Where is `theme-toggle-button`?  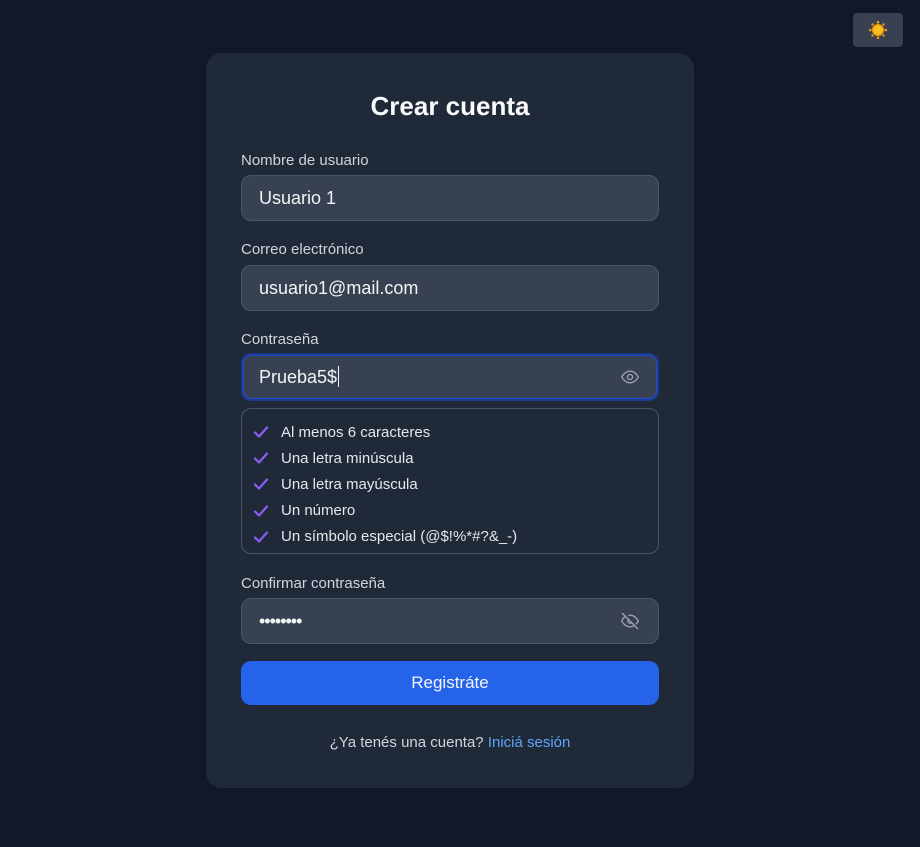
theme-toggle-button is located at coordinates (878, 30).